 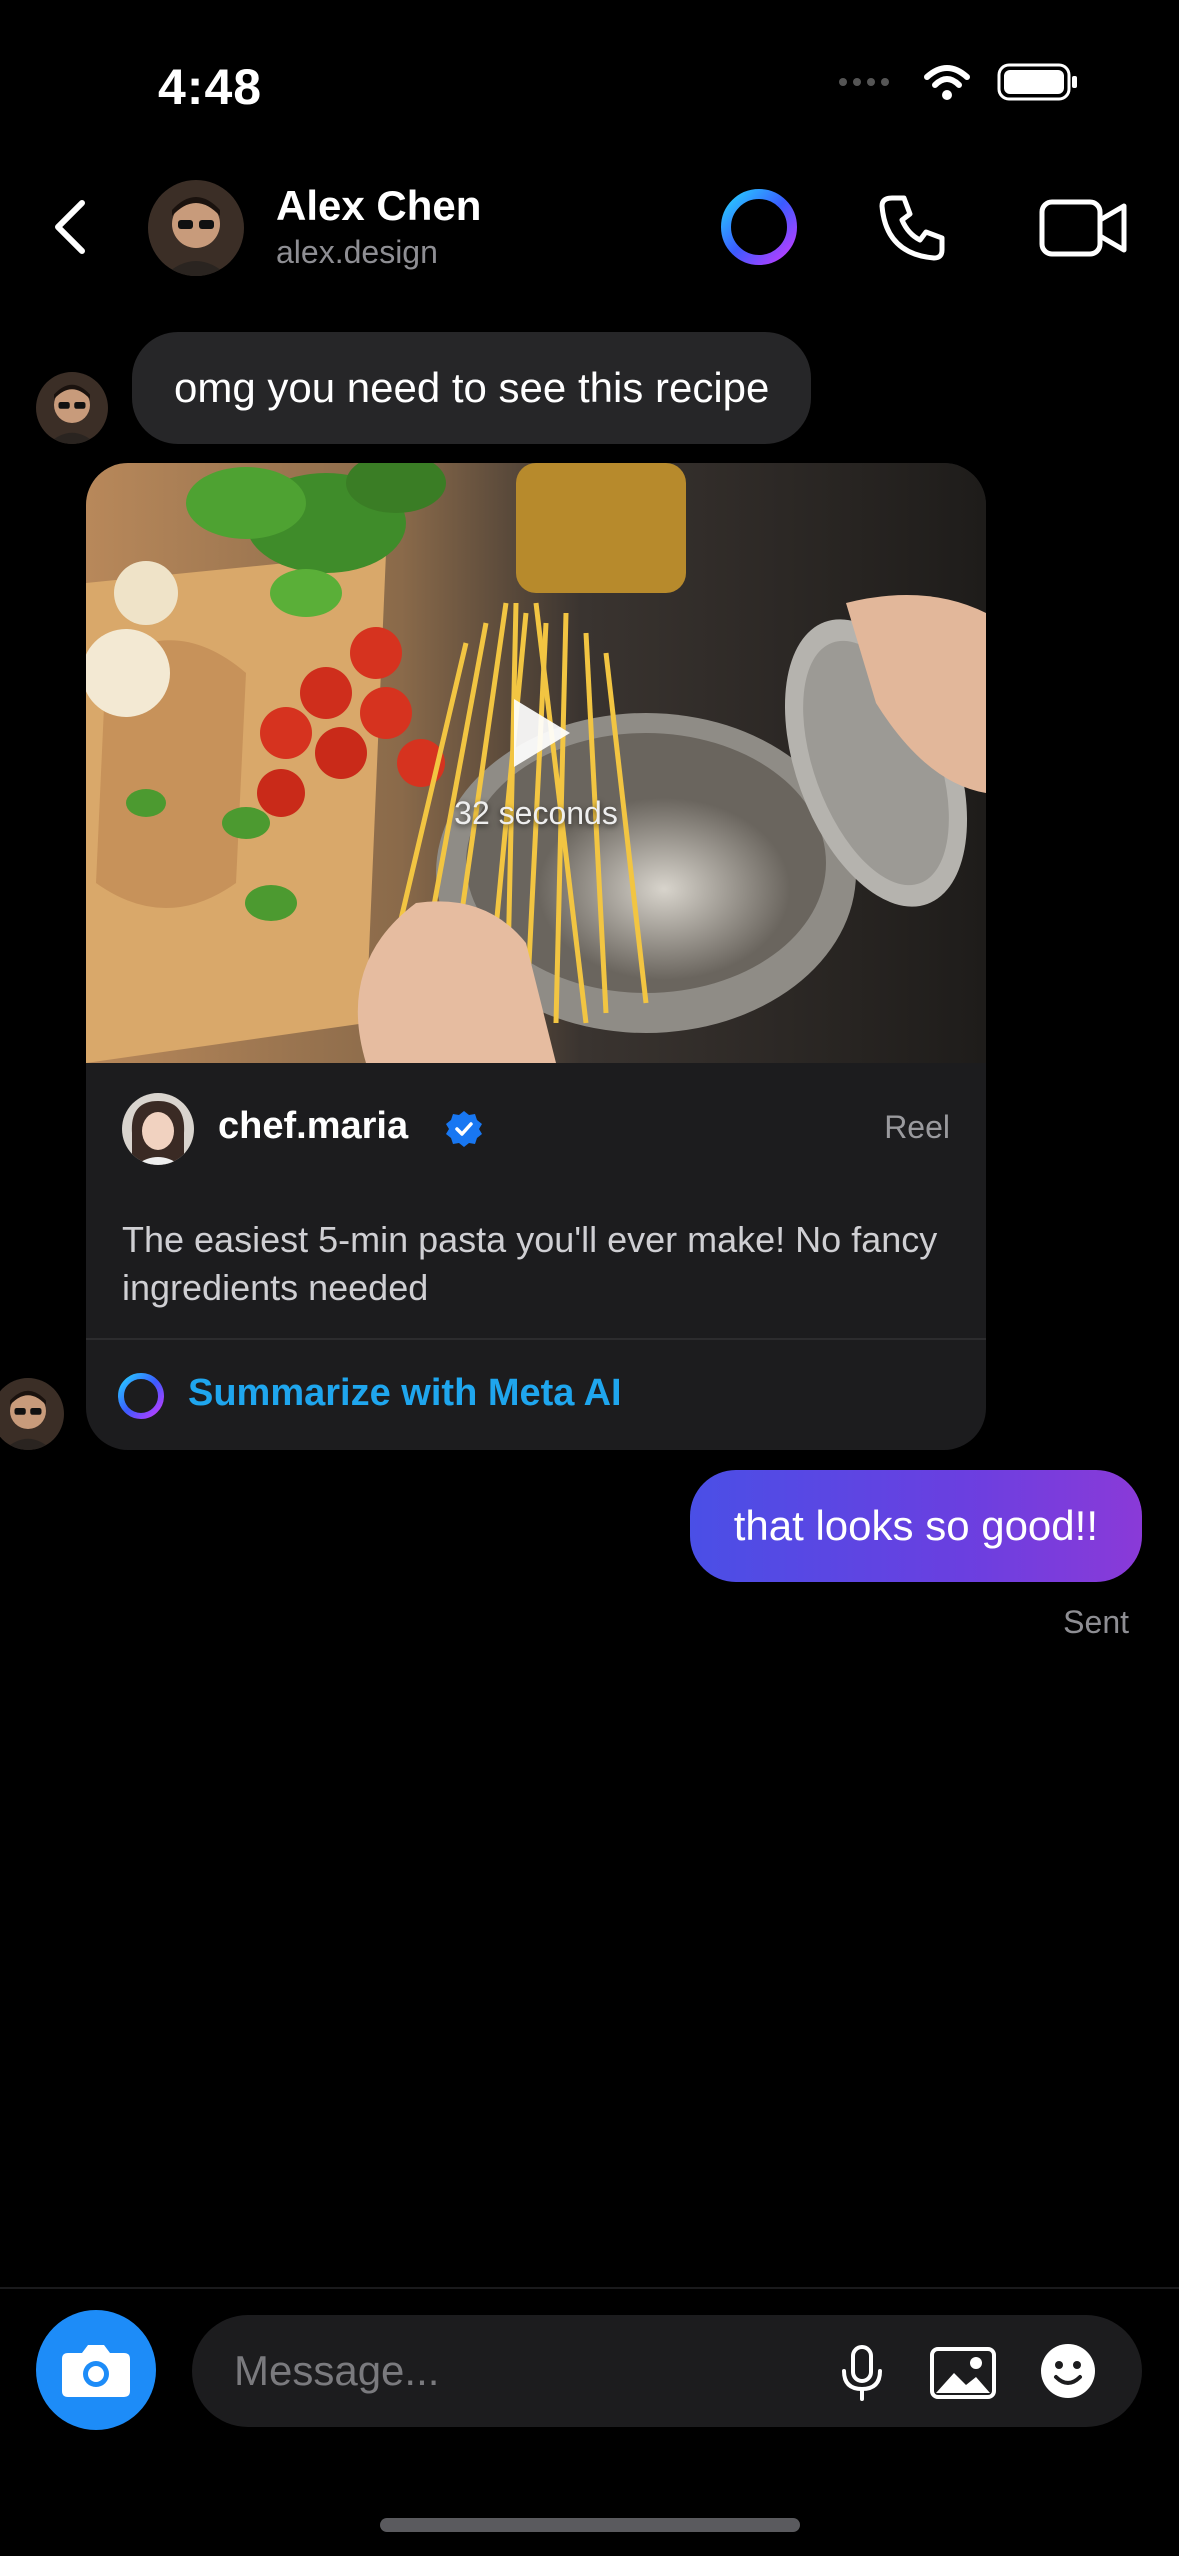 I want to click on meta-ai-button, so click(x=759, y=227).